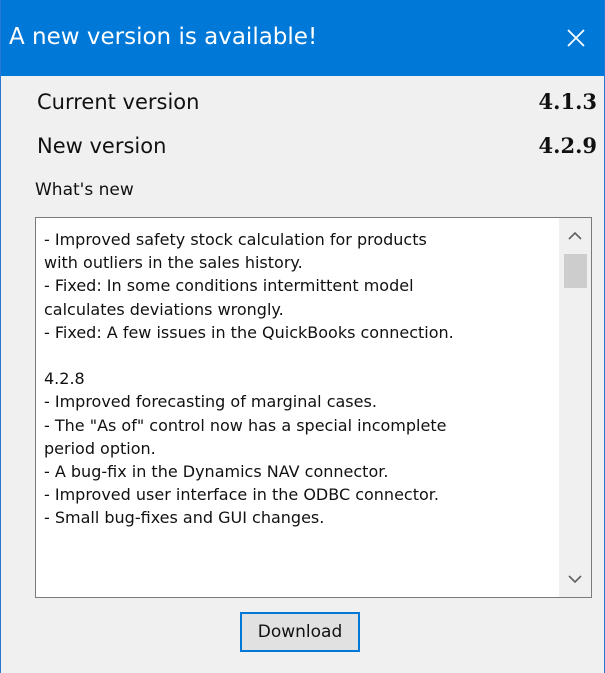  What do you see at coordinates (300, 632) in the screenshot?
I see `download-button: Download` at bounding box center [300, 632].